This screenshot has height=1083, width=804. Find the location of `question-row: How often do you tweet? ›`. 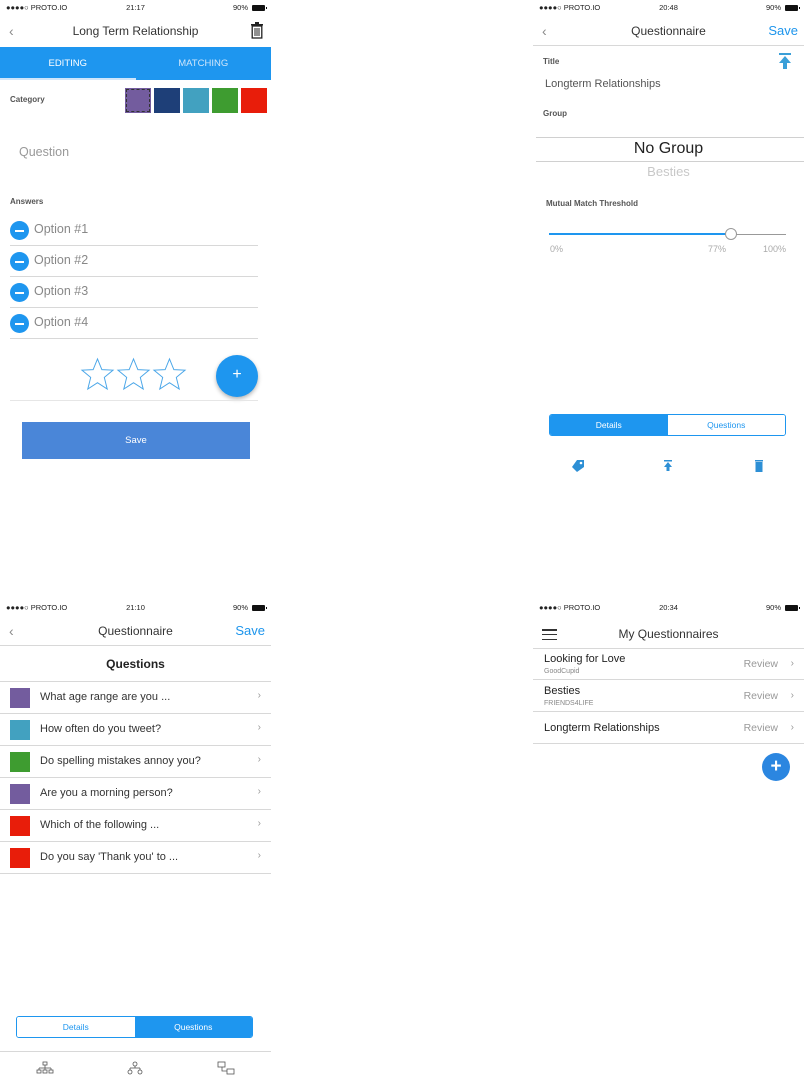

question-row: How often do you tweet? › is located at coordinates (135, 730).